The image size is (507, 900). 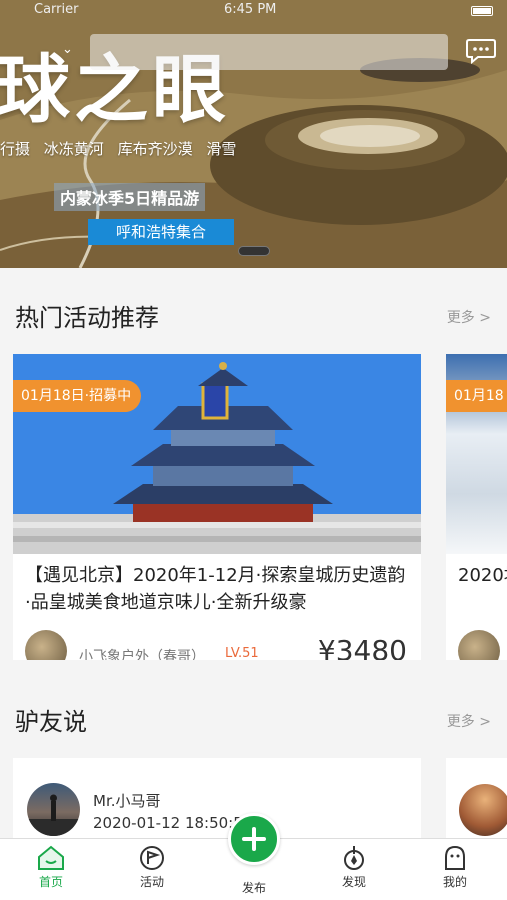 I want to click on tab-label: 发现, so click(x=353, y=882).